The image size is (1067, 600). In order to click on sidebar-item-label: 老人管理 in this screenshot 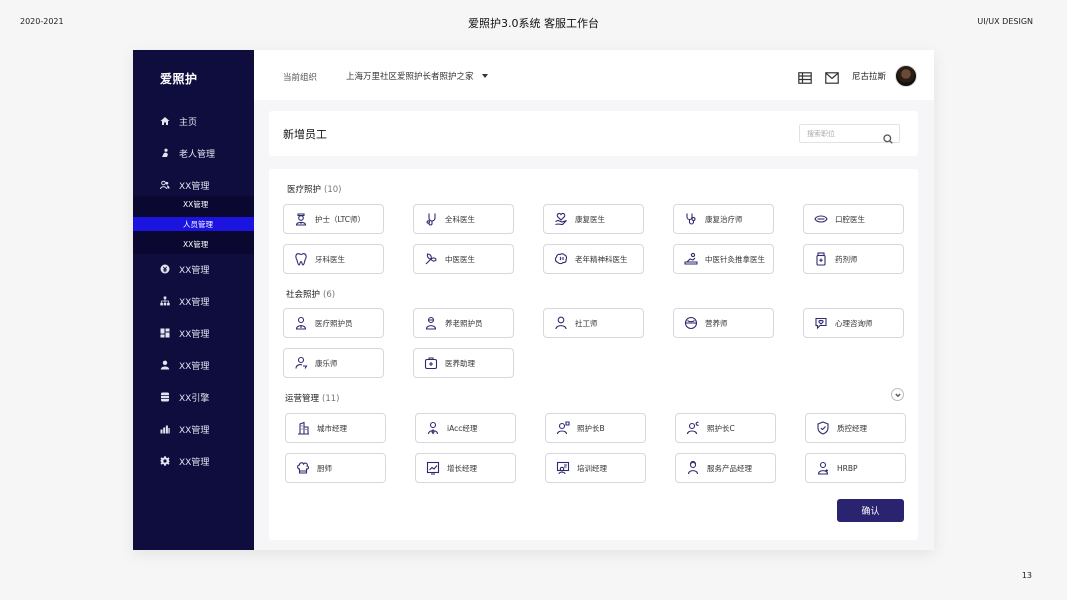, I will do `click(197, 154)`.